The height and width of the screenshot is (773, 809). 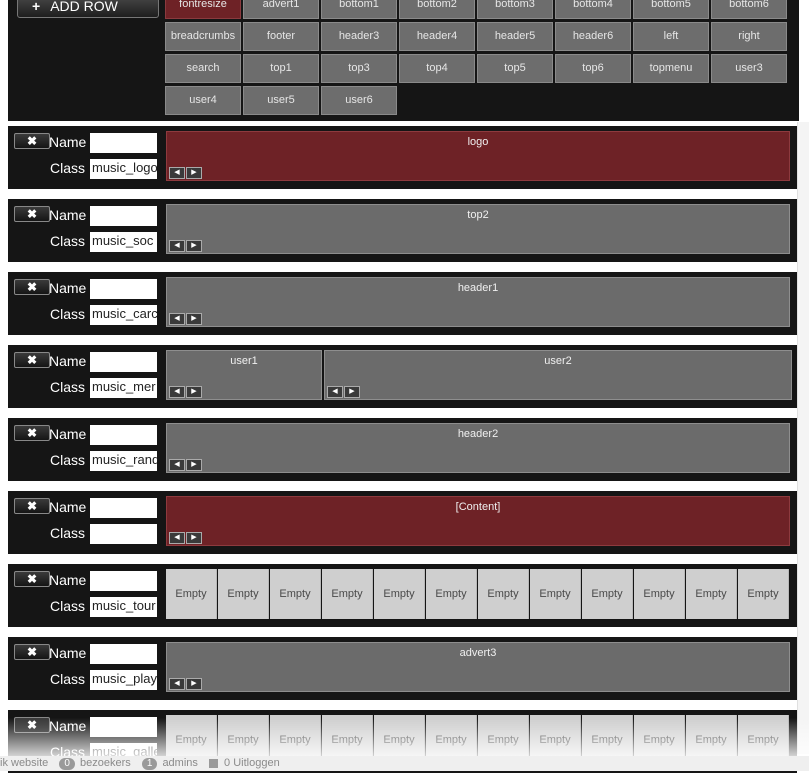 I want to click on position-button-header6: header6, so click(x=593, y=36).